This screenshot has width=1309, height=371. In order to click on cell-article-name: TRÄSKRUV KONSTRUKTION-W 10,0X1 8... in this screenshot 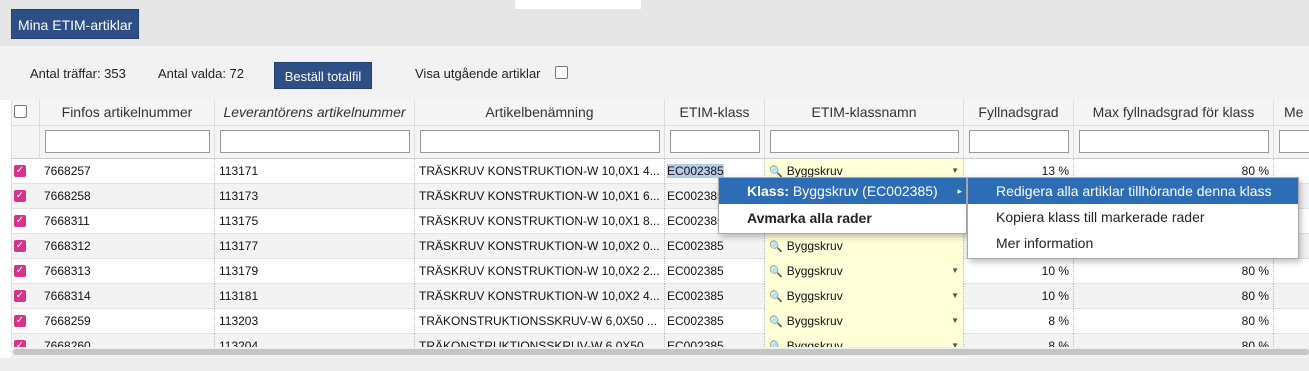, I will do `click(540, 221)`.